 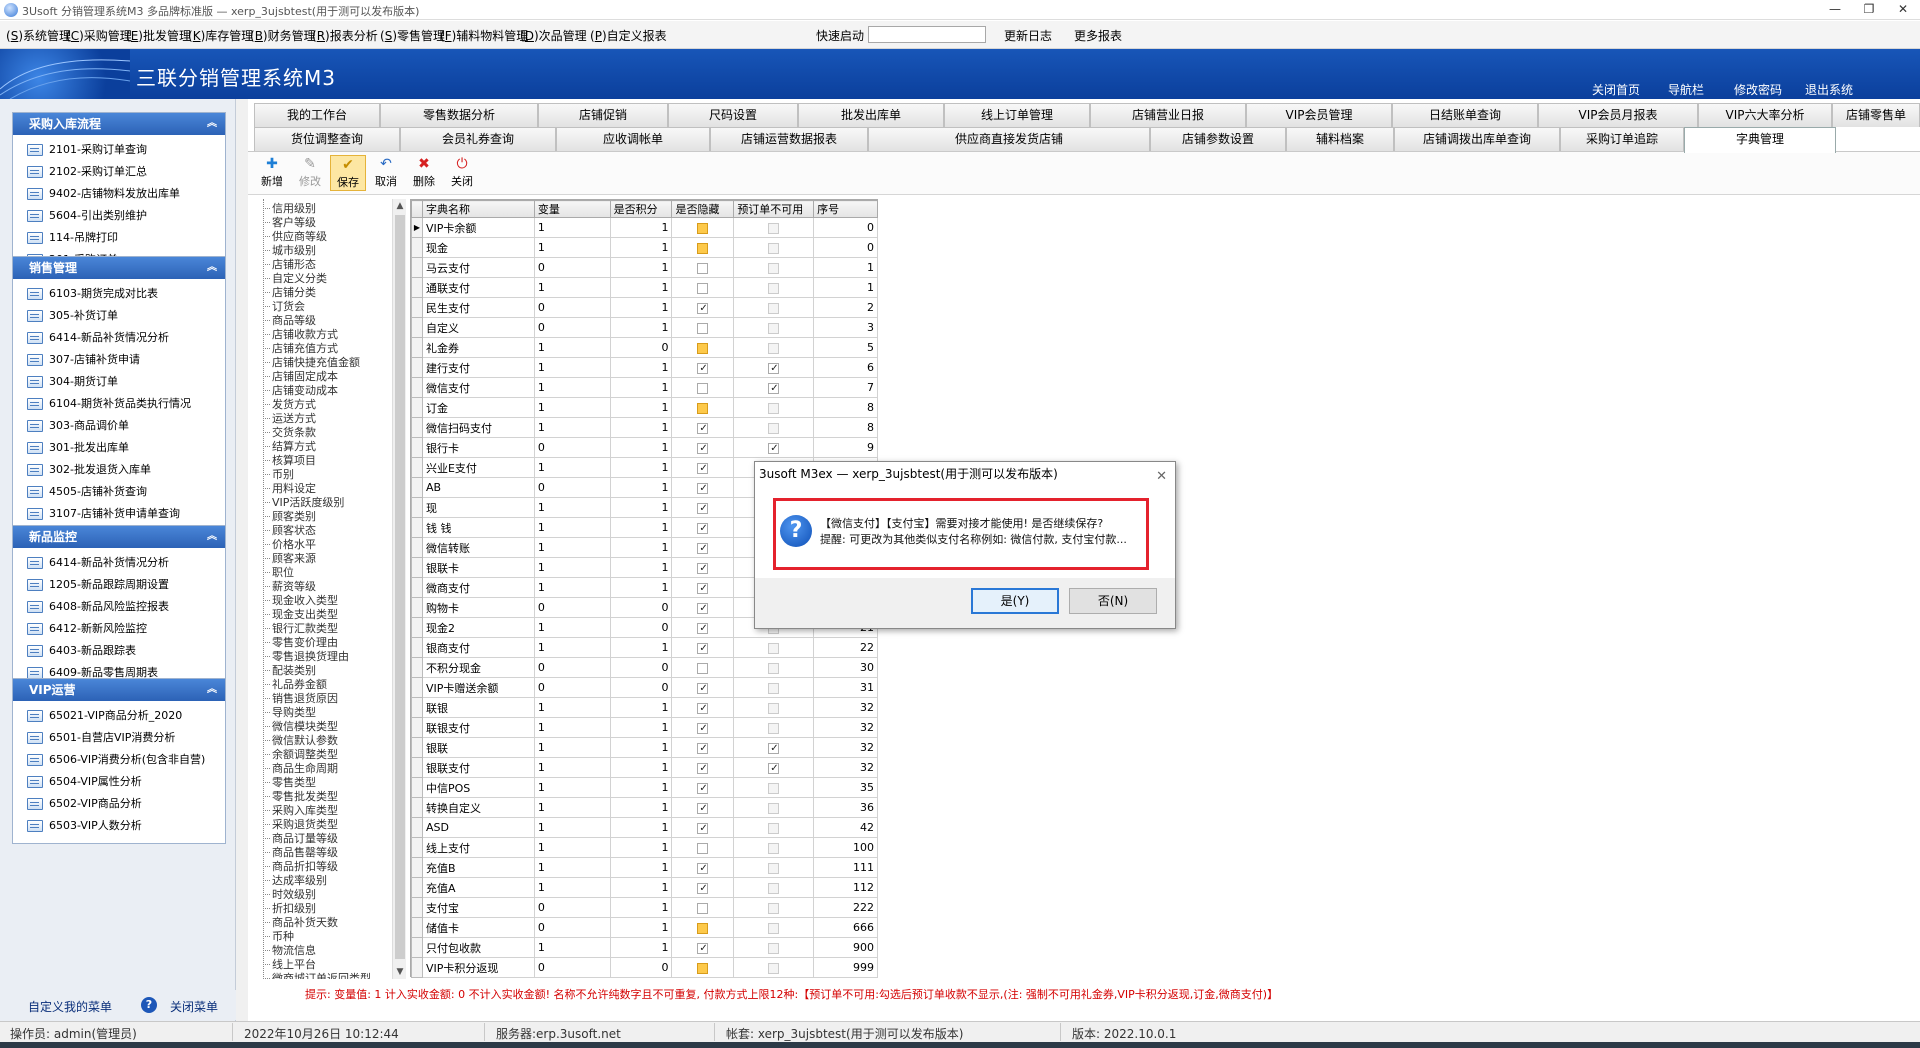 What do you see at coordinates (478, 627) in the screenshot?
I see `cell-name: 现金2` at bounding box center [478, 627].